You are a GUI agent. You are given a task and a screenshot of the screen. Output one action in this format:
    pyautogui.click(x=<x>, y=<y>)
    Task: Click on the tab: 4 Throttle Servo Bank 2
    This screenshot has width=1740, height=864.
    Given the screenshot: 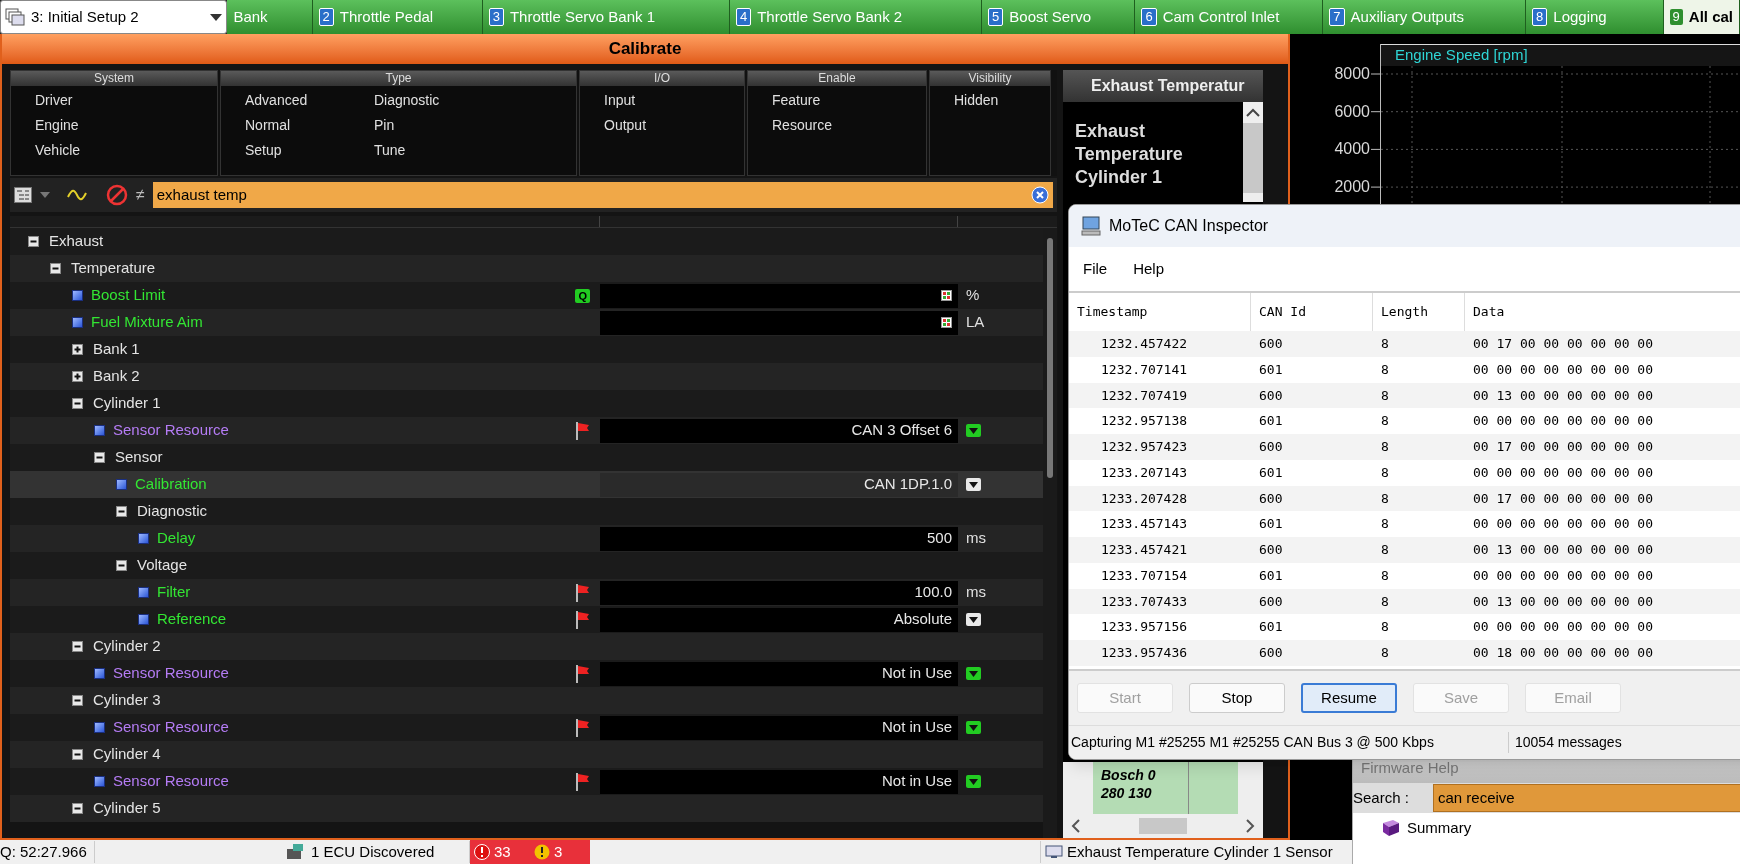 What is the action you would take?
    pyautogui.click(x=856, y=17)
    